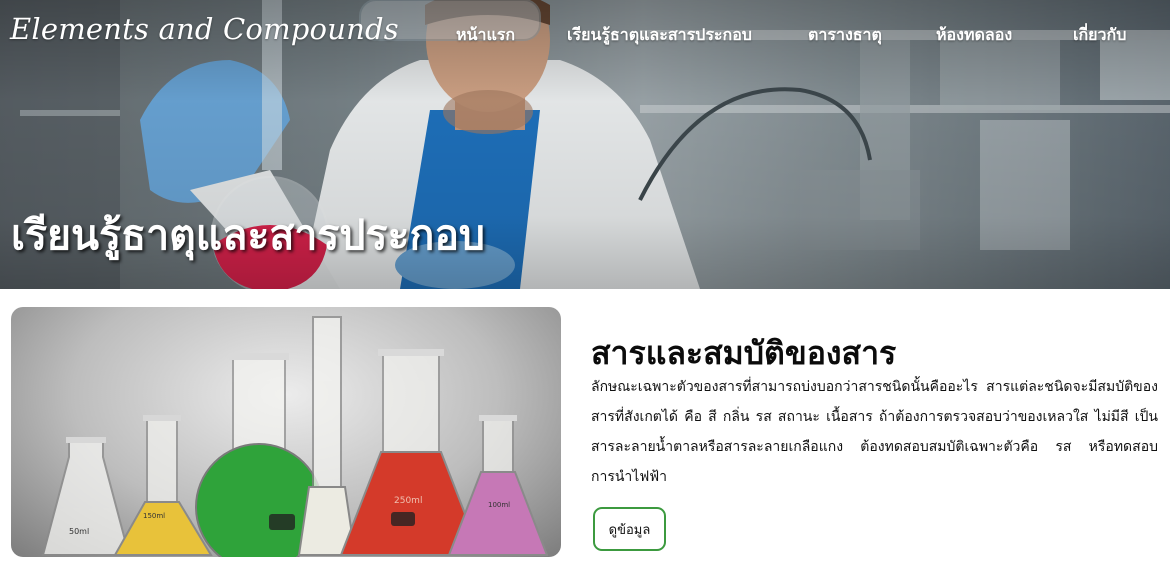 Image resolution: width=1170 pixels, height=570 pixels. What do you see at coordinates (408, 501) in the screenshot?
I see `flask-label-250: 250ml` at bounding box center [408, 501].